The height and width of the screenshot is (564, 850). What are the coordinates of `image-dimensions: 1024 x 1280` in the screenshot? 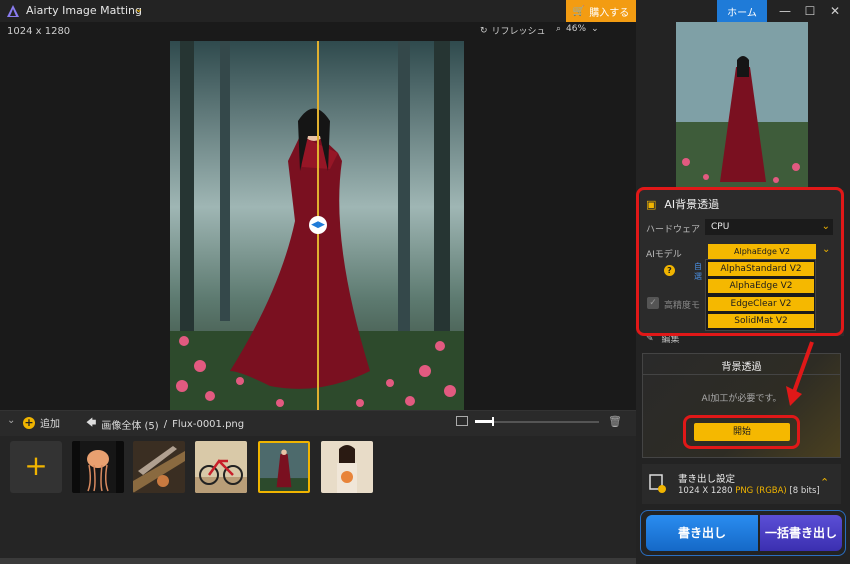 It's located at (39, 31).